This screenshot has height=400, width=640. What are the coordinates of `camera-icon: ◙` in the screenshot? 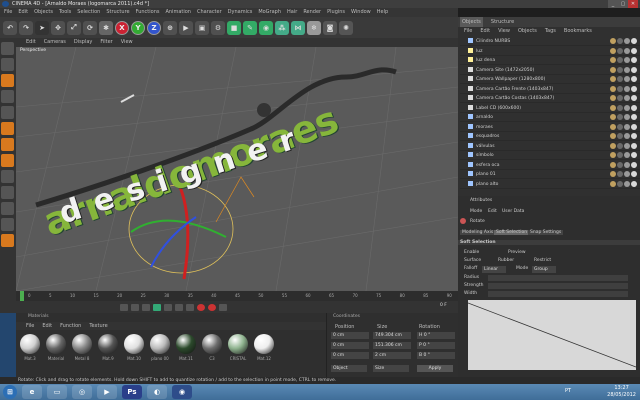 It's located at (330, 27).